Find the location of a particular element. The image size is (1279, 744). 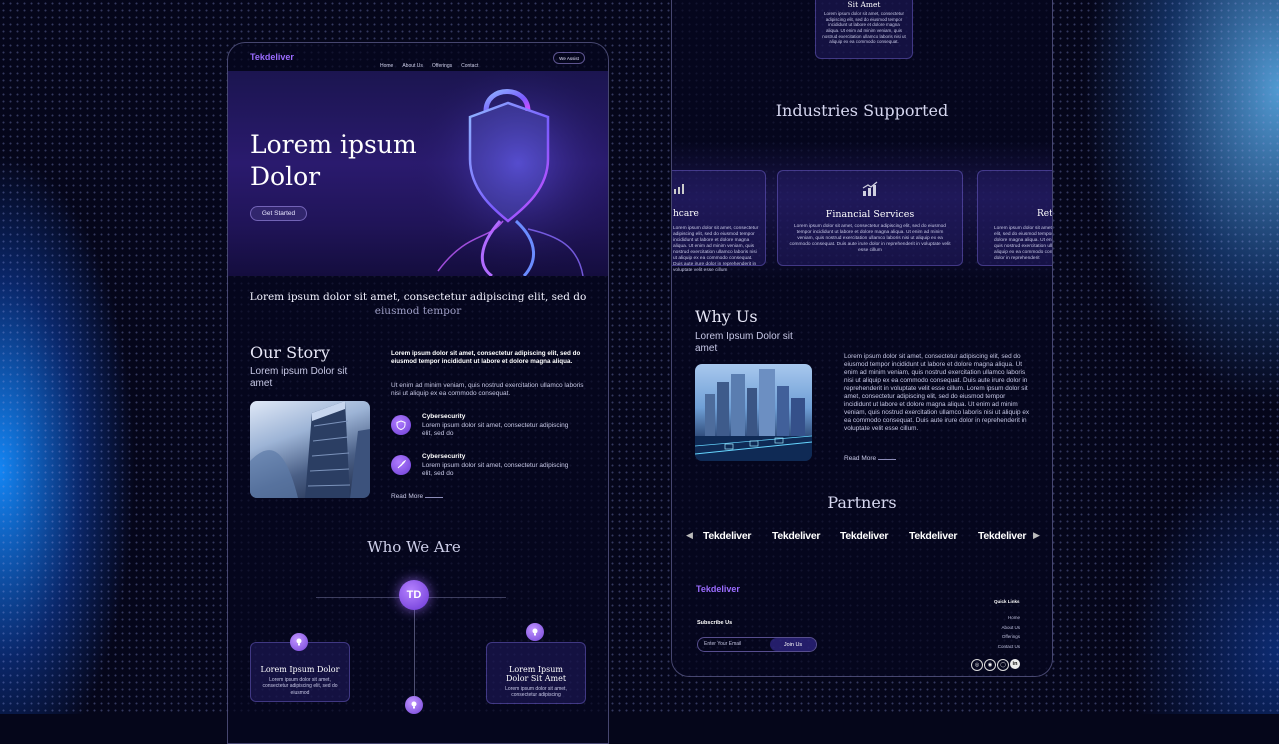

city-skyline-graphic is located at coordinates (753, 415).